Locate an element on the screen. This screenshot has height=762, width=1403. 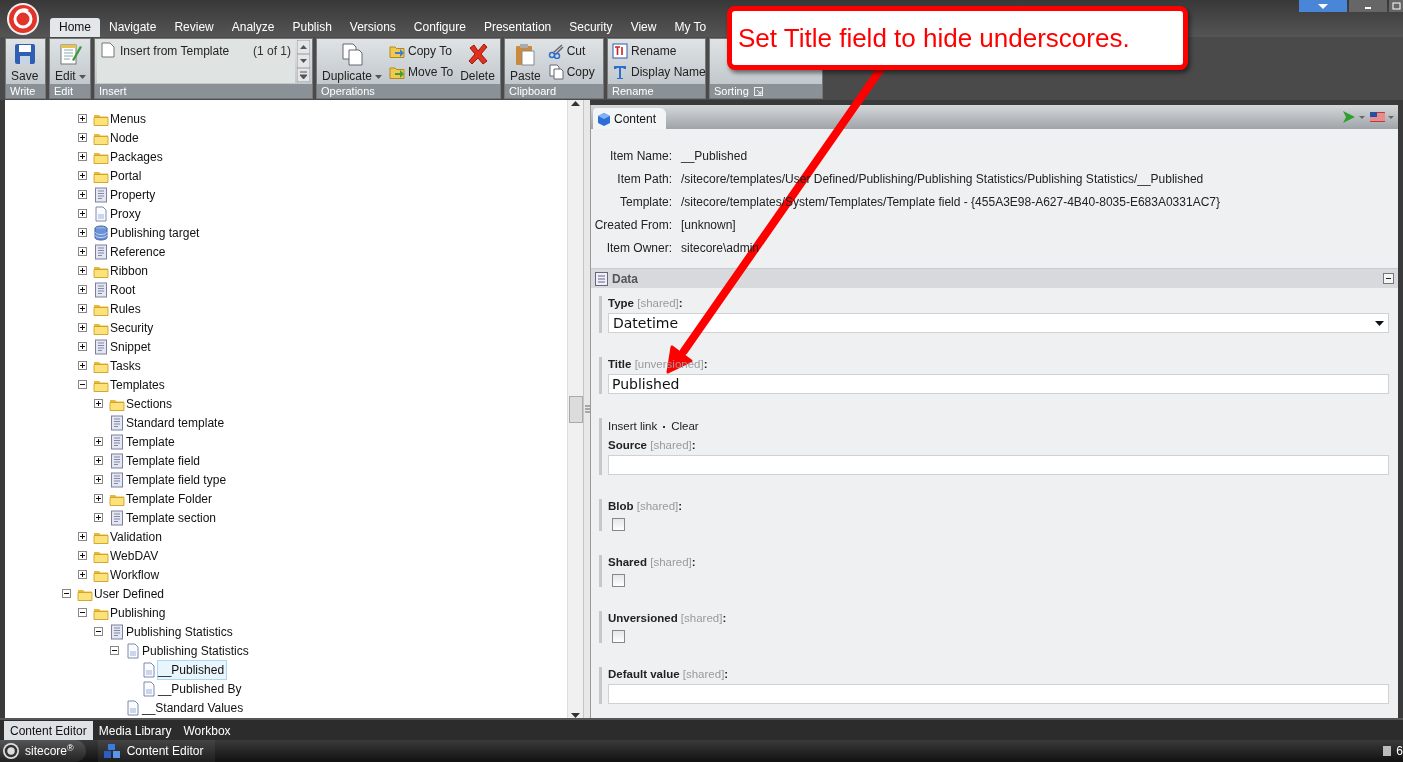
tree-item: Template section is located at coordinates (172, 517).